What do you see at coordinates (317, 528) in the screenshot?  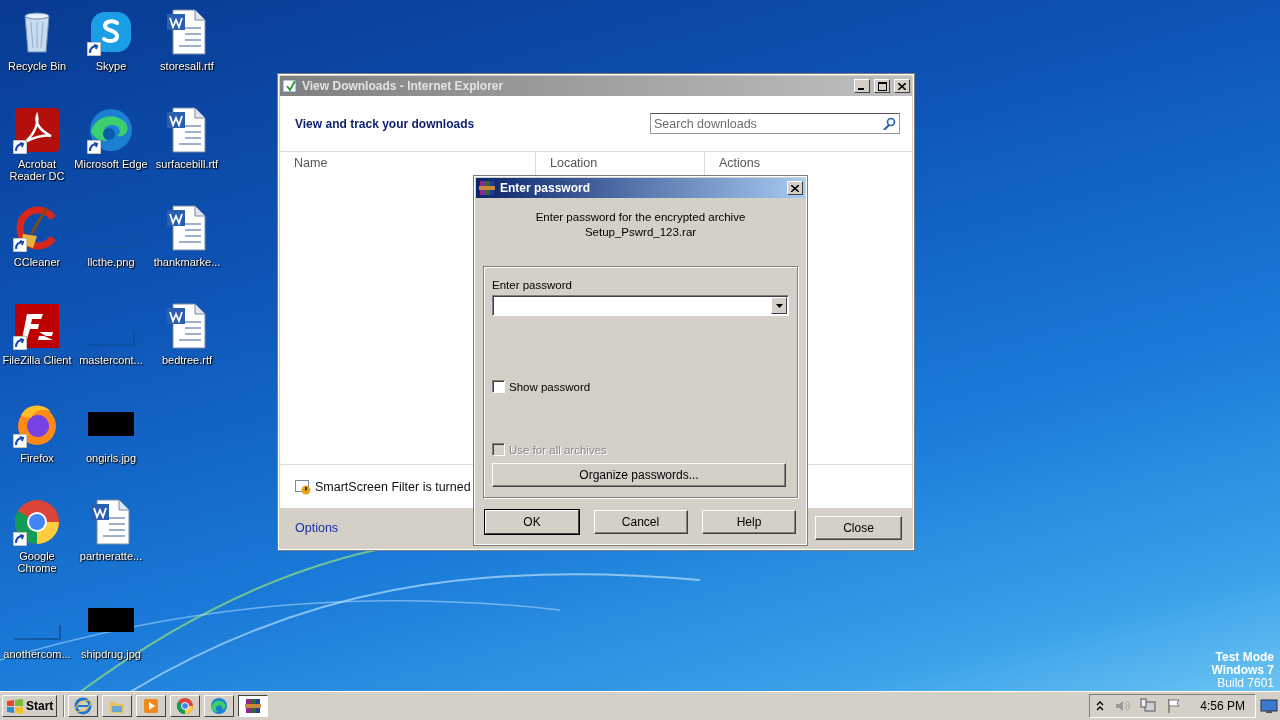 I see `options-link: Options` at bounding box center [317, 528].